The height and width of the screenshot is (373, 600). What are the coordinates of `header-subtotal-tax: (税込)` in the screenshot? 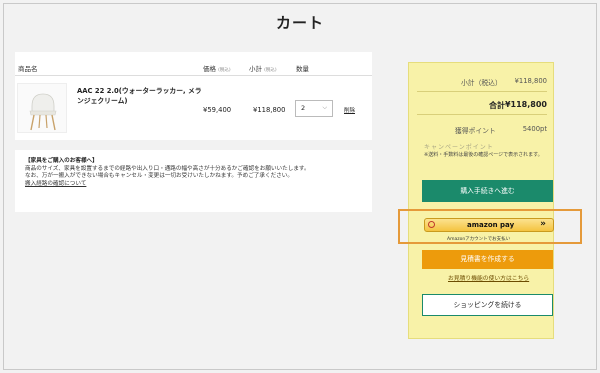 It's located at (270, 70).